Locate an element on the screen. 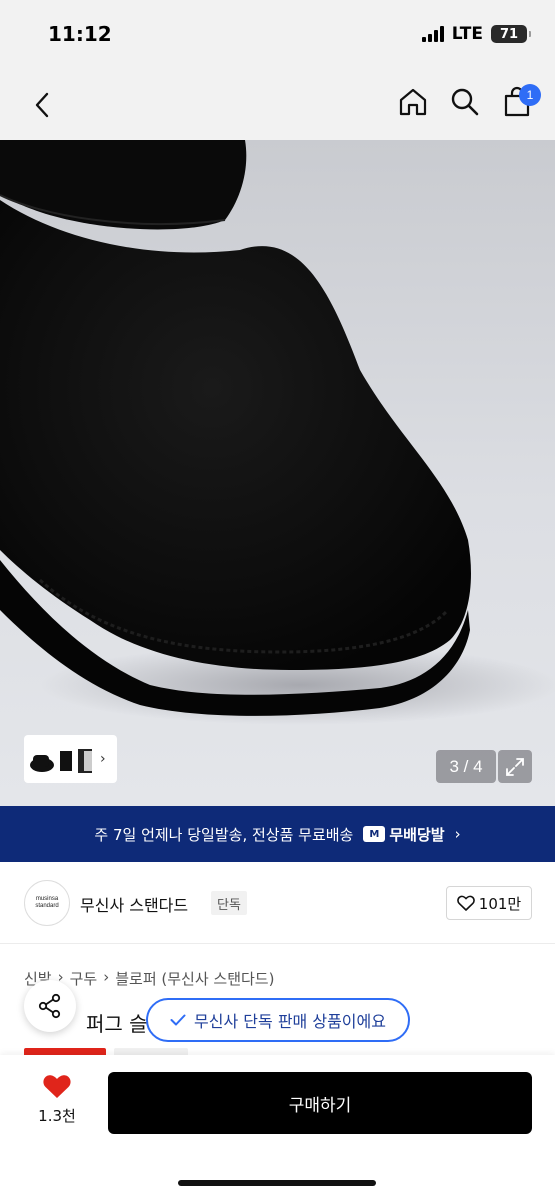  back-button is located at coordinates (42, 105).